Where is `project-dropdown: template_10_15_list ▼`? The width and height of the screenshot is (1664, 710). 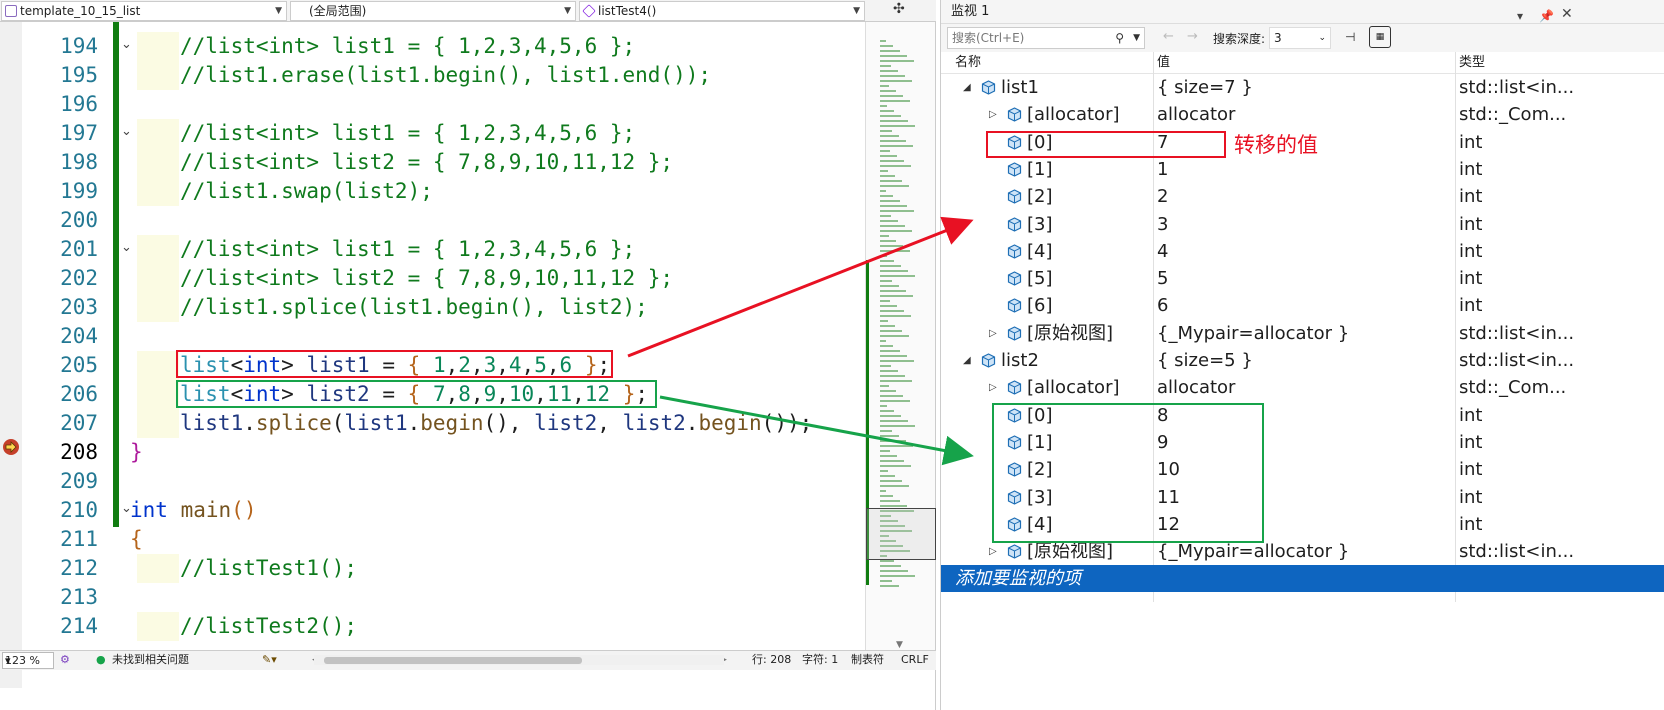
project-dropdown: template_10_15_list ▼ is located at coordinates (144, 11).